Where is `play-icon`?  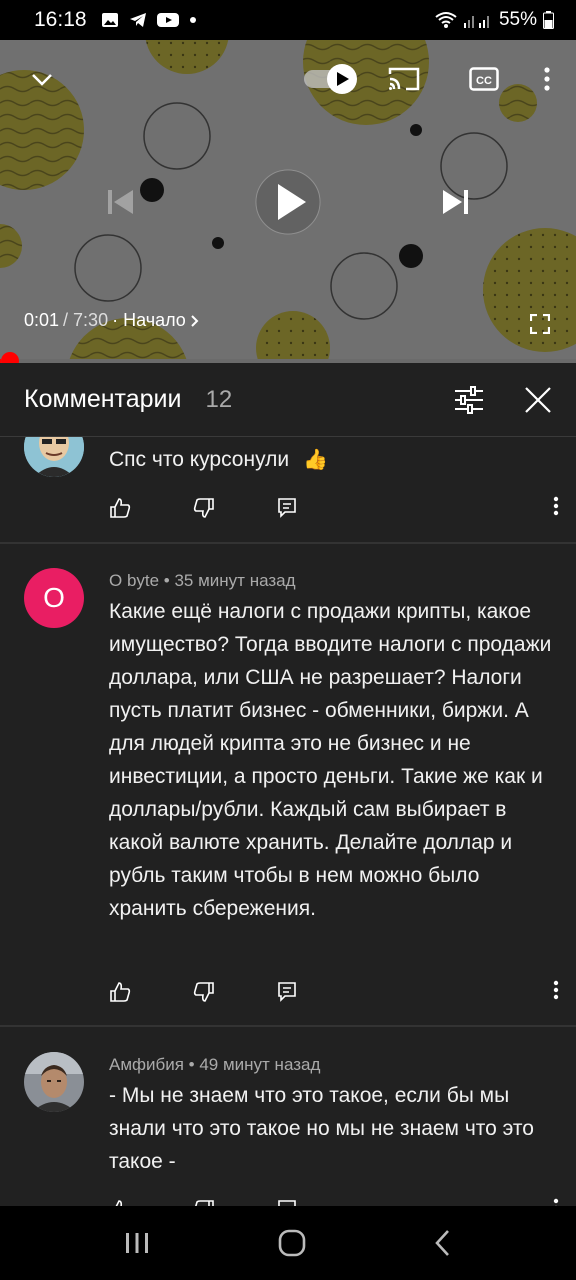 play-icon is located at coordinates (288, 202).